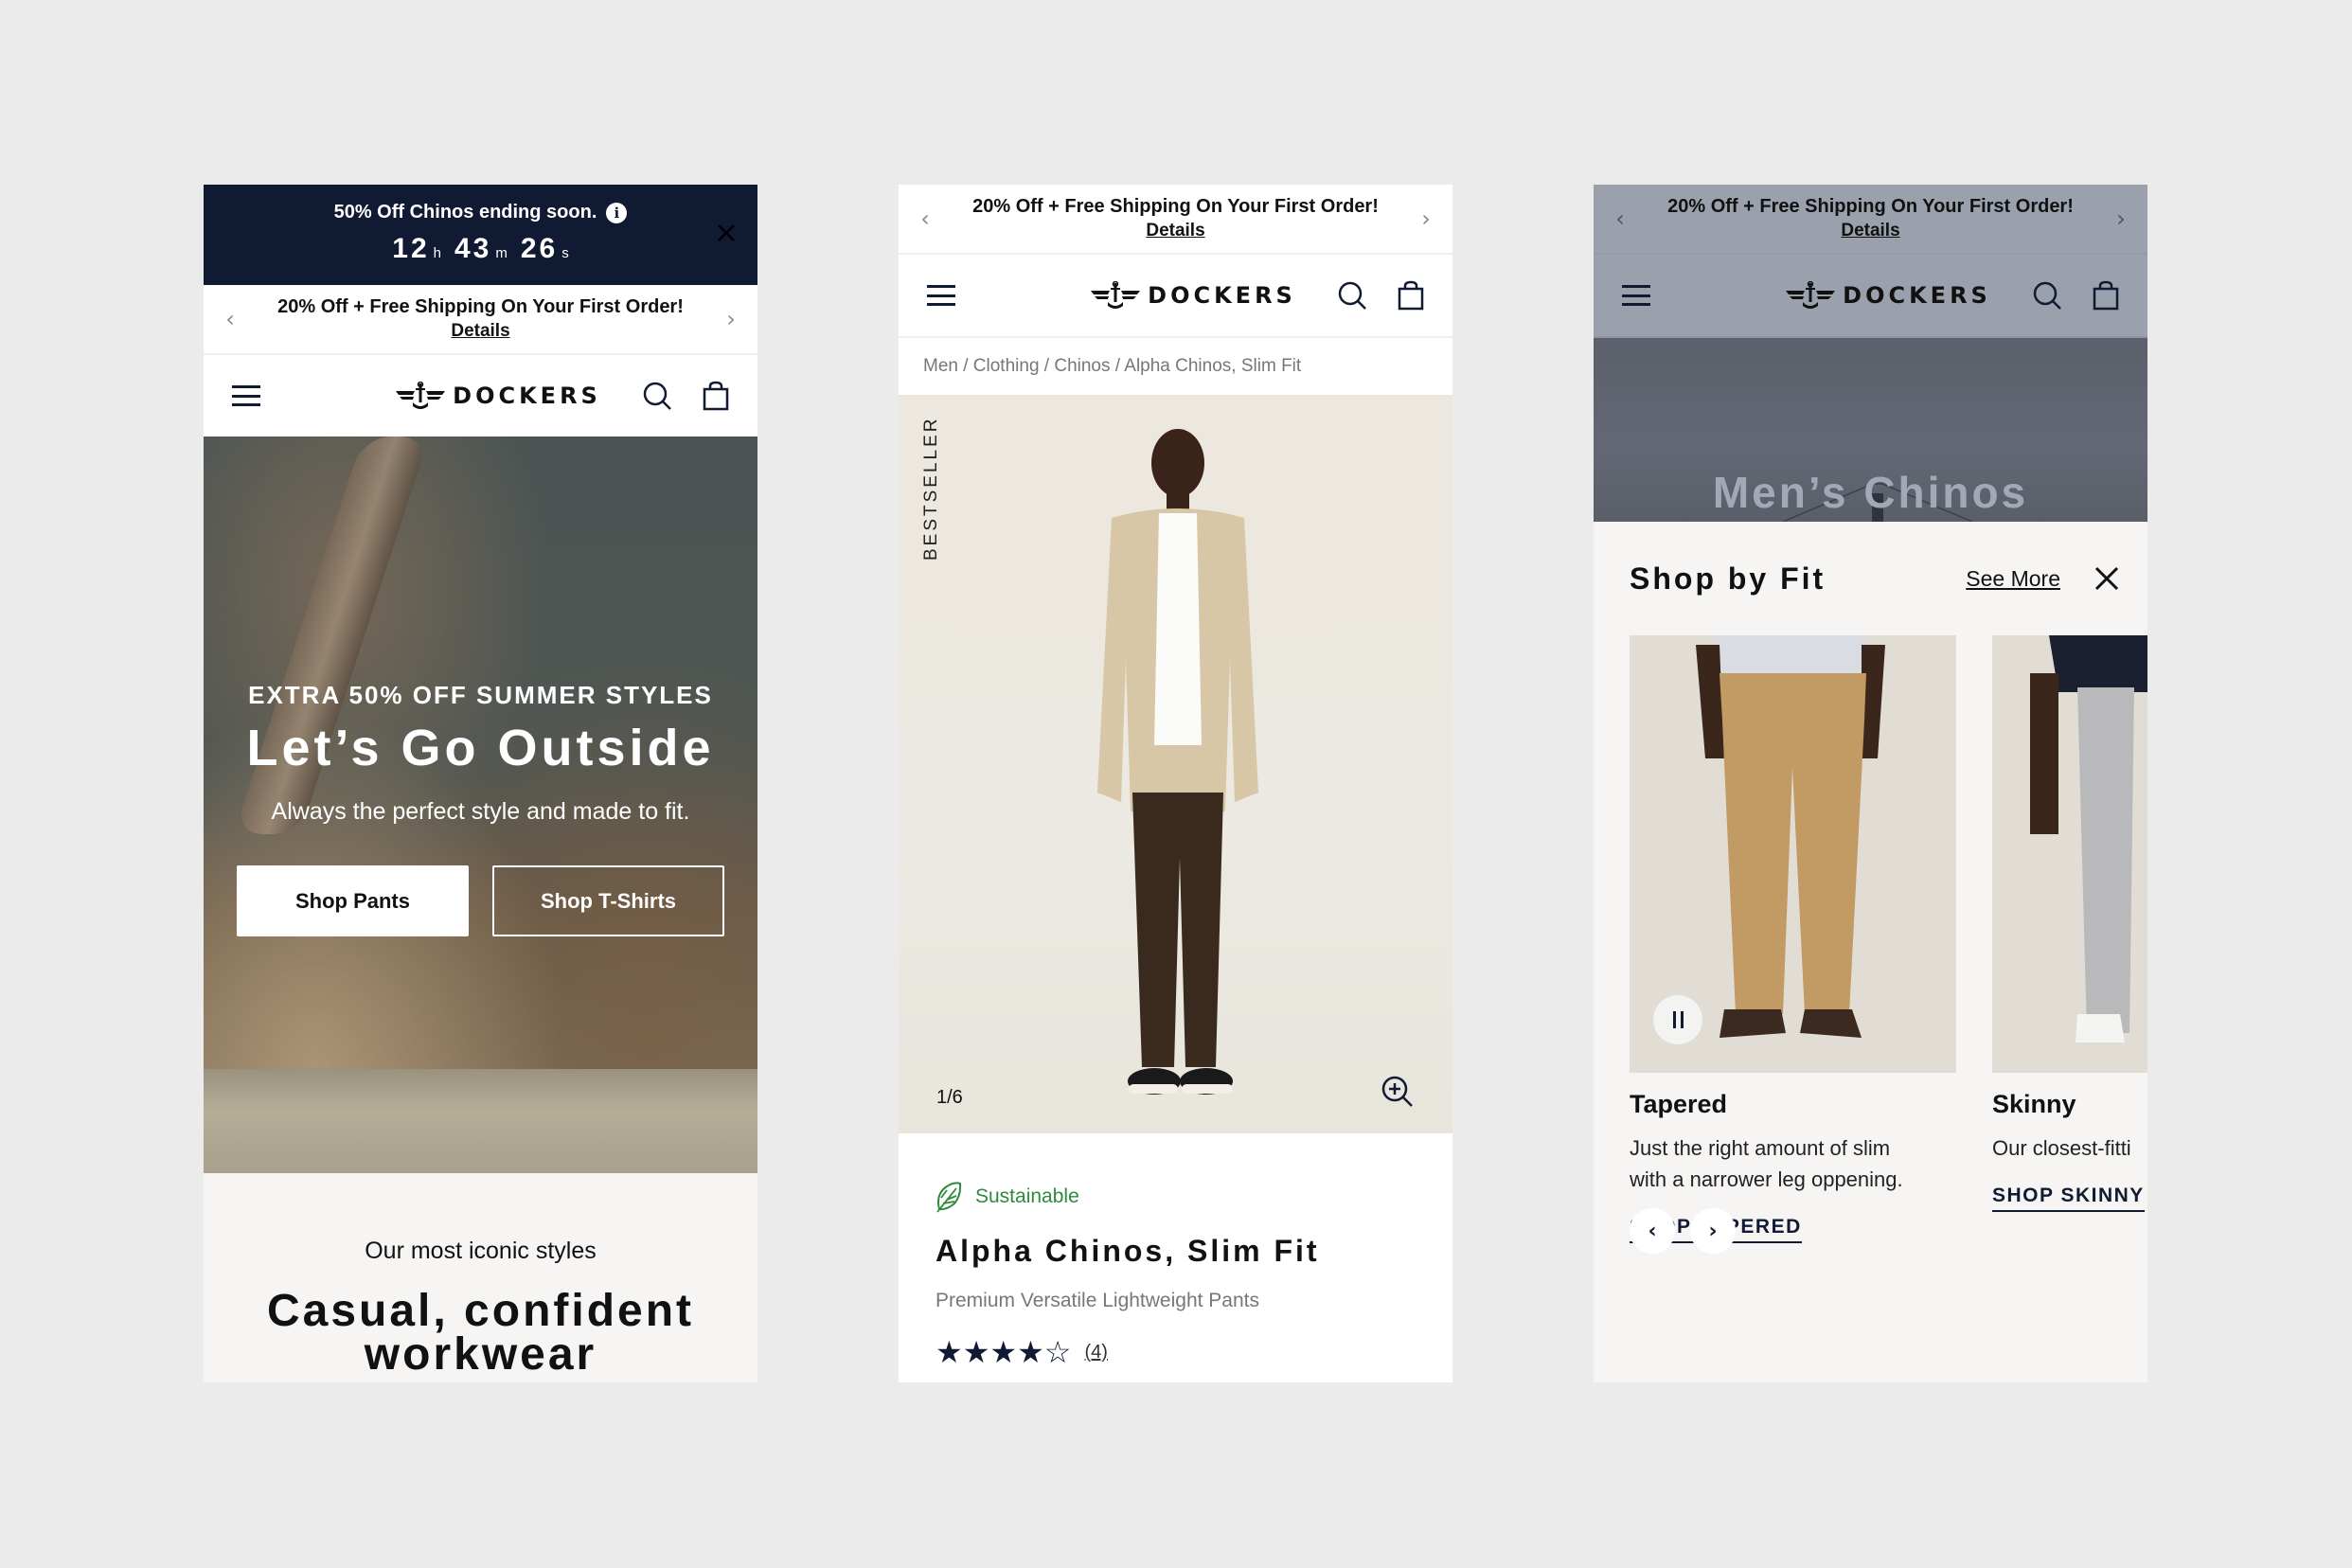 The image size is (2352, 1568). Describe the element at coordinates (1679, 1104) in the screenshot. I see `fit-name: Tapered` at that location.